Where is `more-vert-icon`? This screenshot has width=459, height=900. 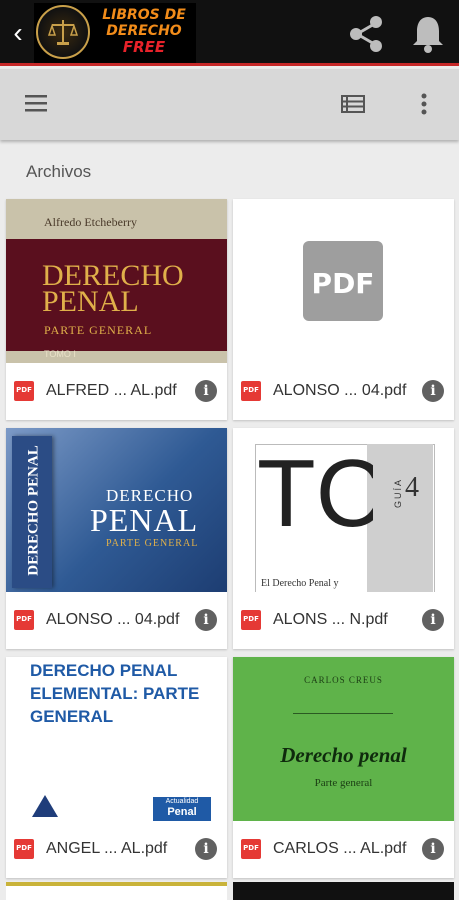
more-vert-icon is located at coordinates (424, 104).